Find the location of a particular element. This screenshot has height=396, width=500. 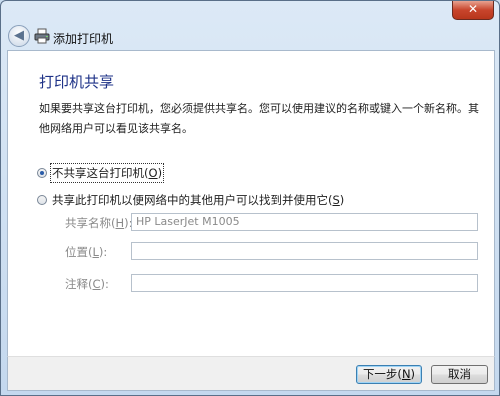

share-name-label: 共享名称(H): is located at coordinates (99, 223).